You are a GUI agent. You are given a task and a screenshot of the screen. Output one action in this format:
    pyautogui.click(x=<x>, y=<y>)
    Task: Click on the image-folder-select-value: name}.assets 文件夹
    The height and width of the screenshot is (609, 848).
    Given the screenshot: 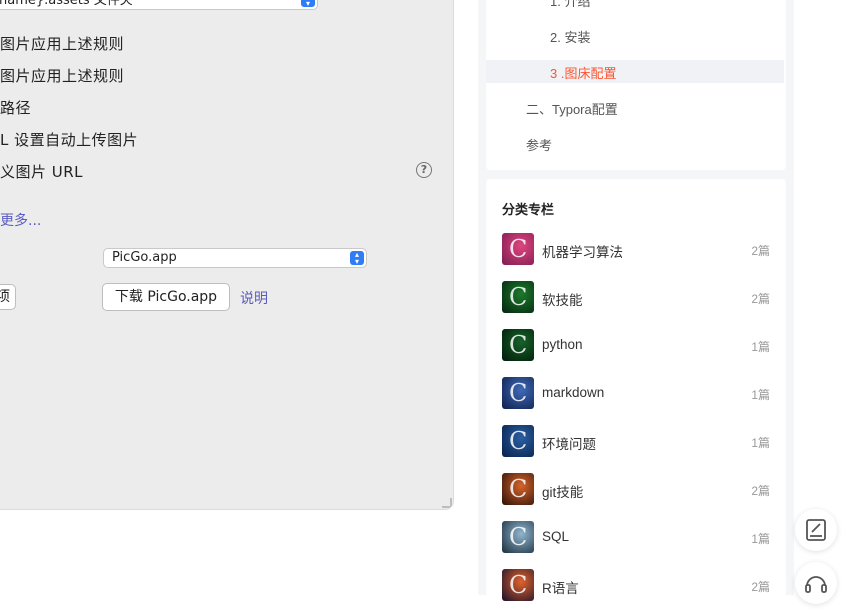 What is the action you would take?
    pyautogui.click(x=66, y=4)
    